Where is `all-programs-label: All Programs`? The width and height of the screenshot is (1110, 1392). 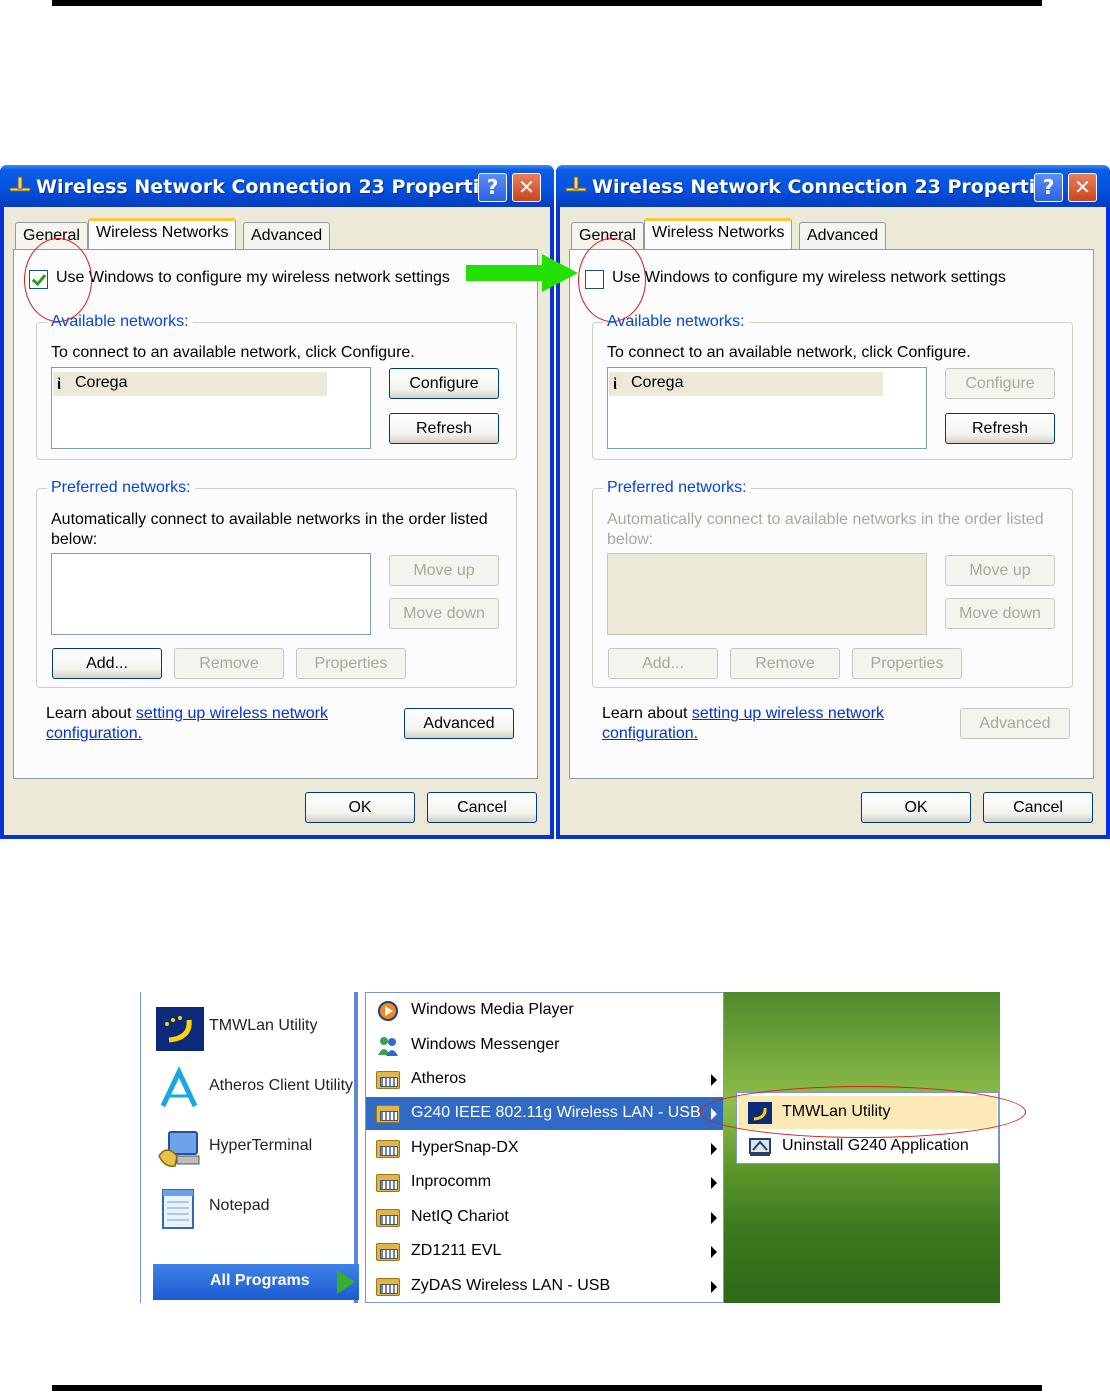
all-programs-label: All Programs is located at coordinates (260, 1280).